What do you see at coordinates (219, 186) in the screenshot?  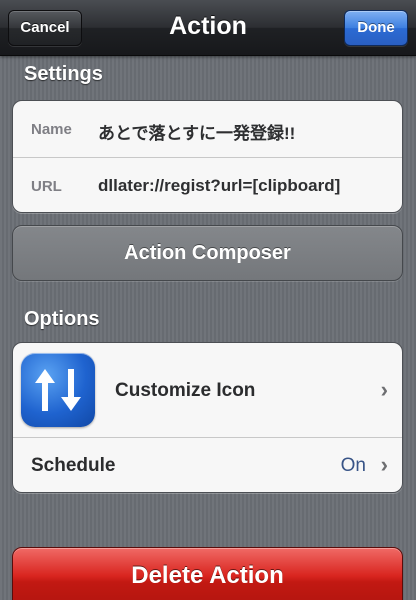 I see `url-field: dllater://regist?url=[clipboard]` at bounding box center [219, 186].